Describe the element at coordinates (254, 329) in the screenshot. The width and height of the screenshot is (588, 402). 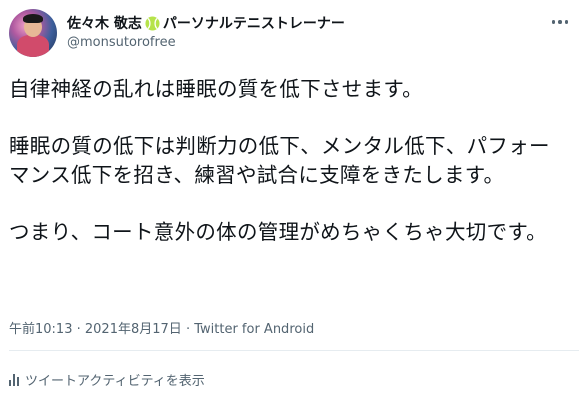
I see `tweet-source-link: Twitter for Android` at that location.